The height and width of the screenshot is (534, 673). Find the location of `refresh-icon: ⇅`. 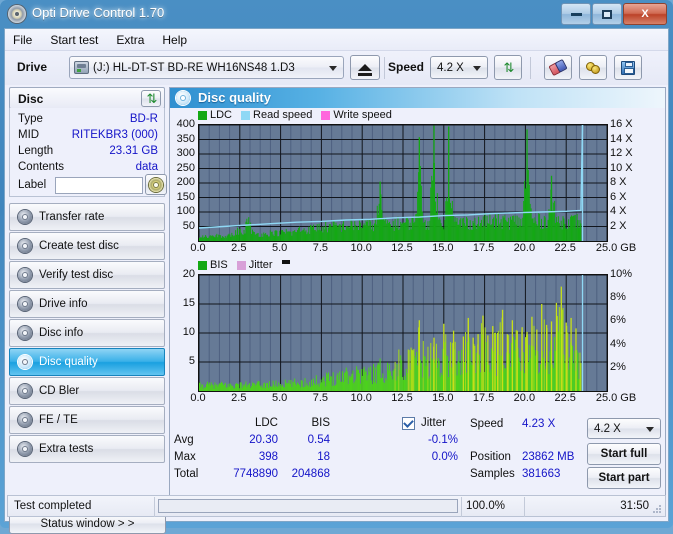

refresh-icon: ⇅ is located at coordinates (509, 67).